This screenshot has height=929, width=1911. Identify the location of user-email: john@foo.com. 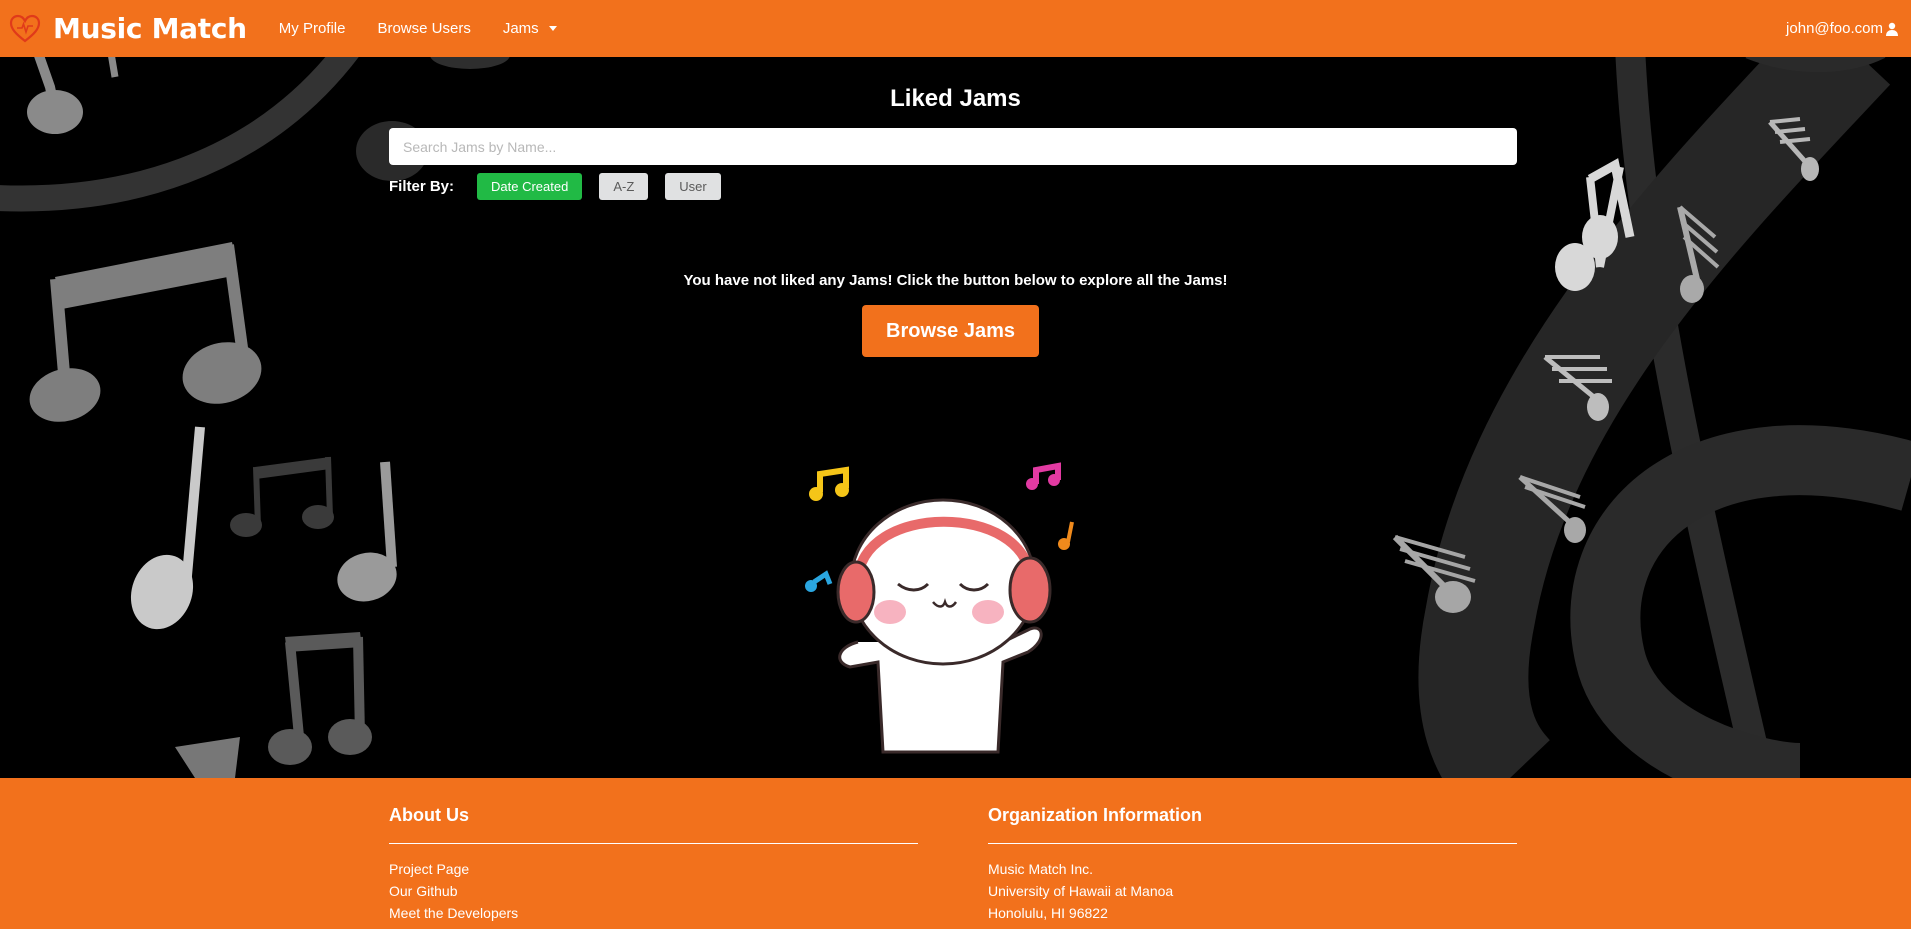
(1834, 28).